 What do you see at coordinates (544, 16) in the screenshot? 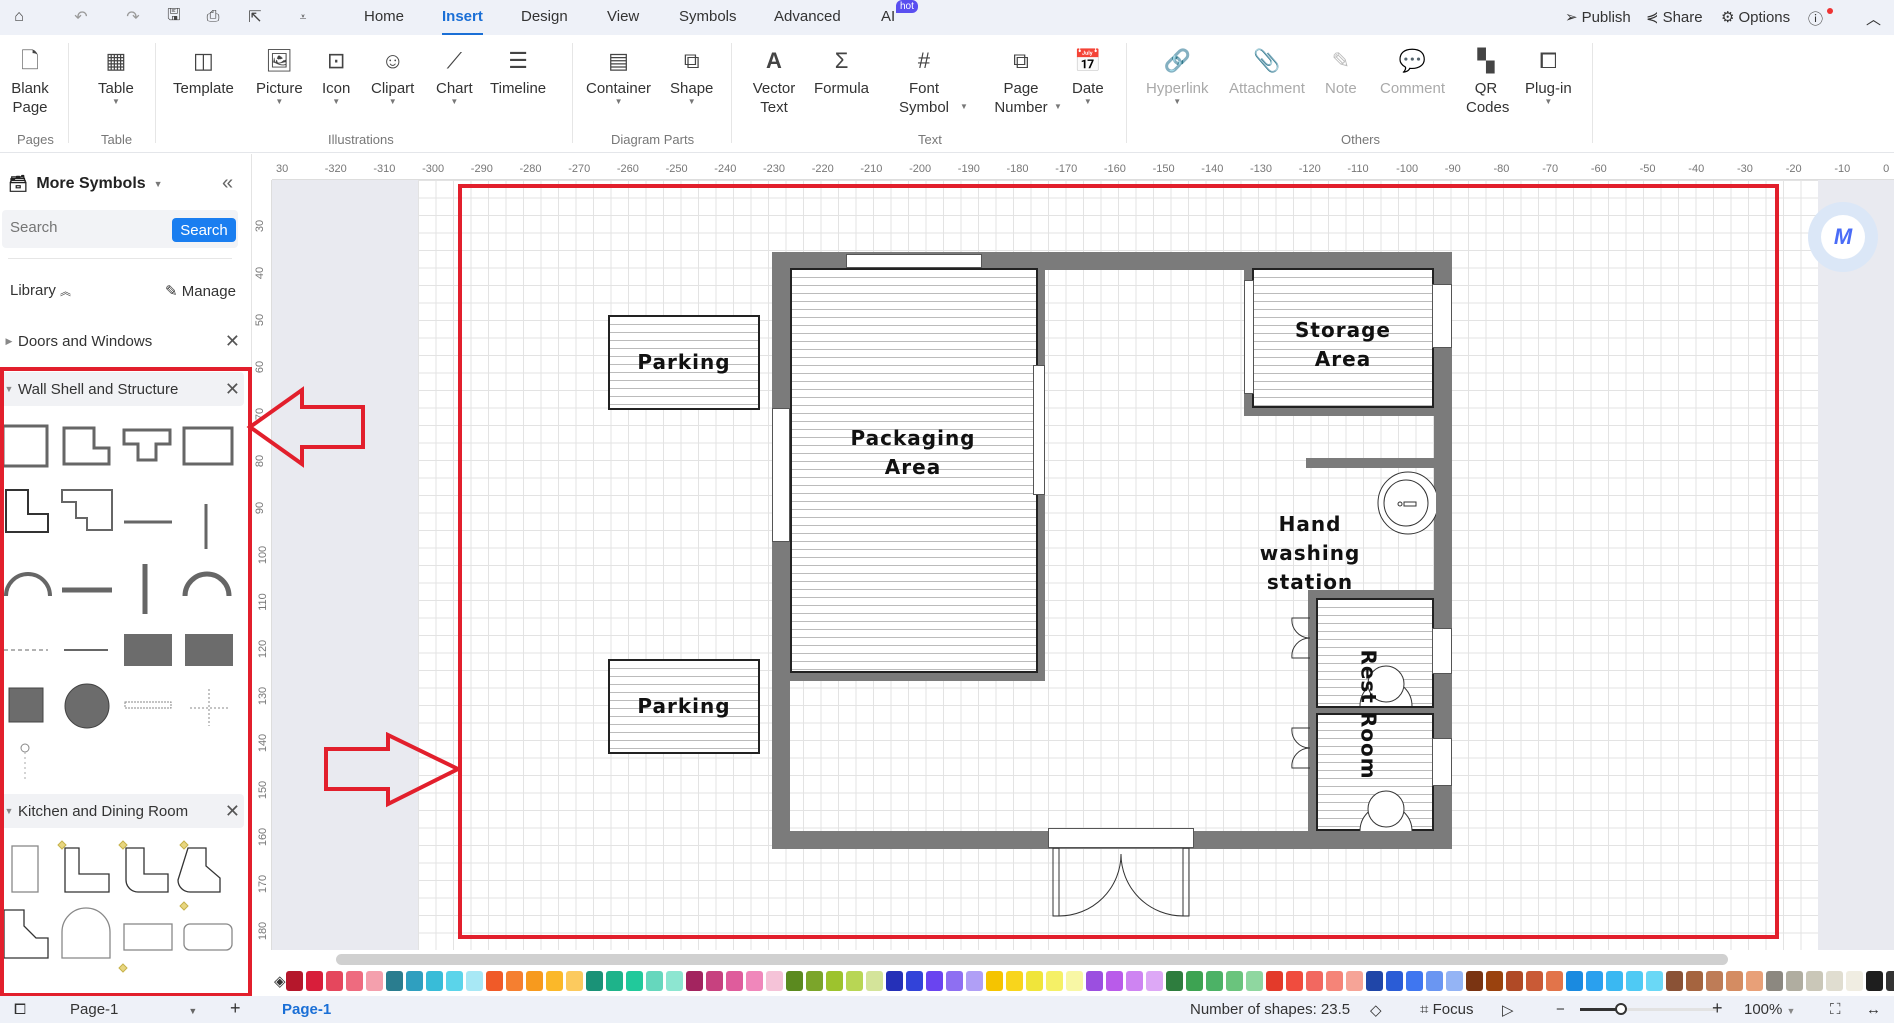
I see `tab-design: Design` at bounding box center [544, 16].